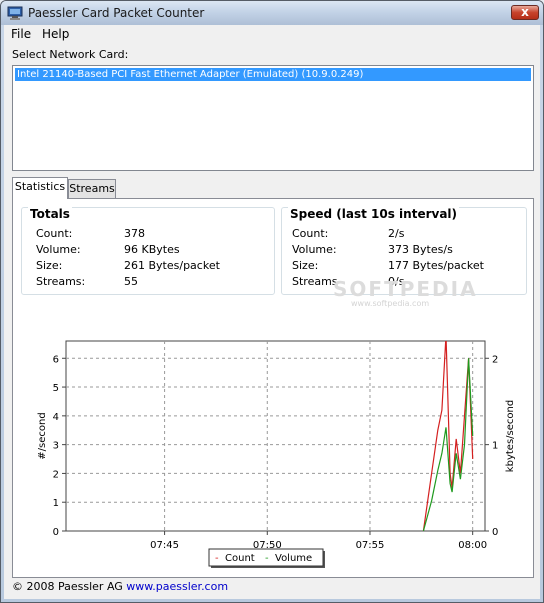 The height and width of the screenshot is (603, 544). I want to click on x-tick-label: 07:45, so click(164, 545).